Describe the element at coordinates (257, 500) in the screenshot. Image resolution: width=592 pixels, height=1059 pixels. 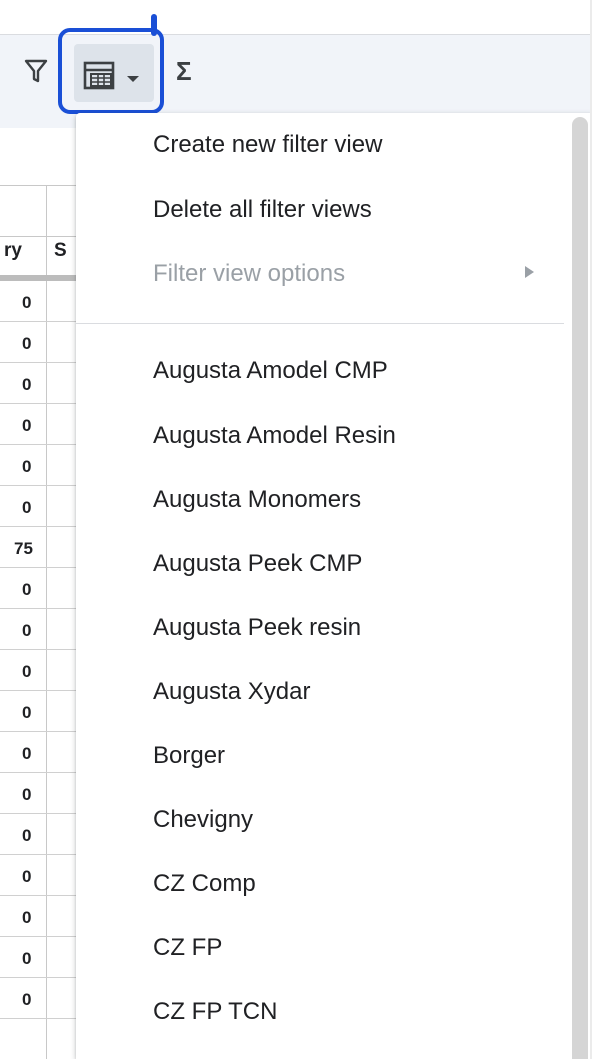
I see `filter-view-item: Augusta Monomers` at that location.